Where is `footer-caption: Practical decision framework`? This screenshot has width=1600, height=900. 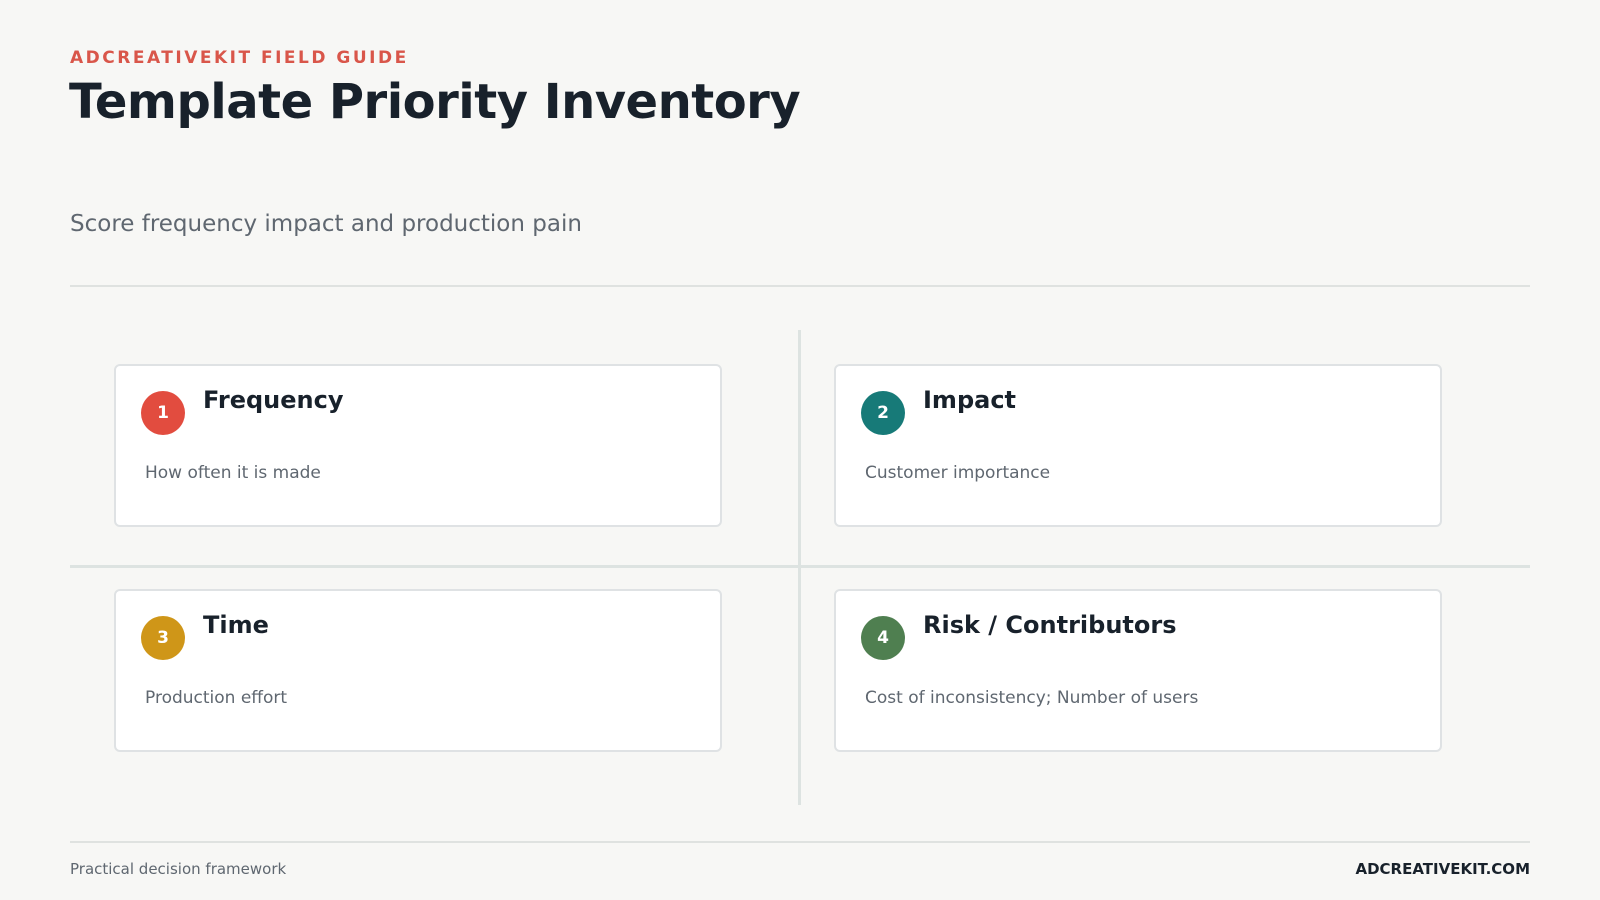 footer-caption: Practical decision framework is located at coordinates (178, 869).